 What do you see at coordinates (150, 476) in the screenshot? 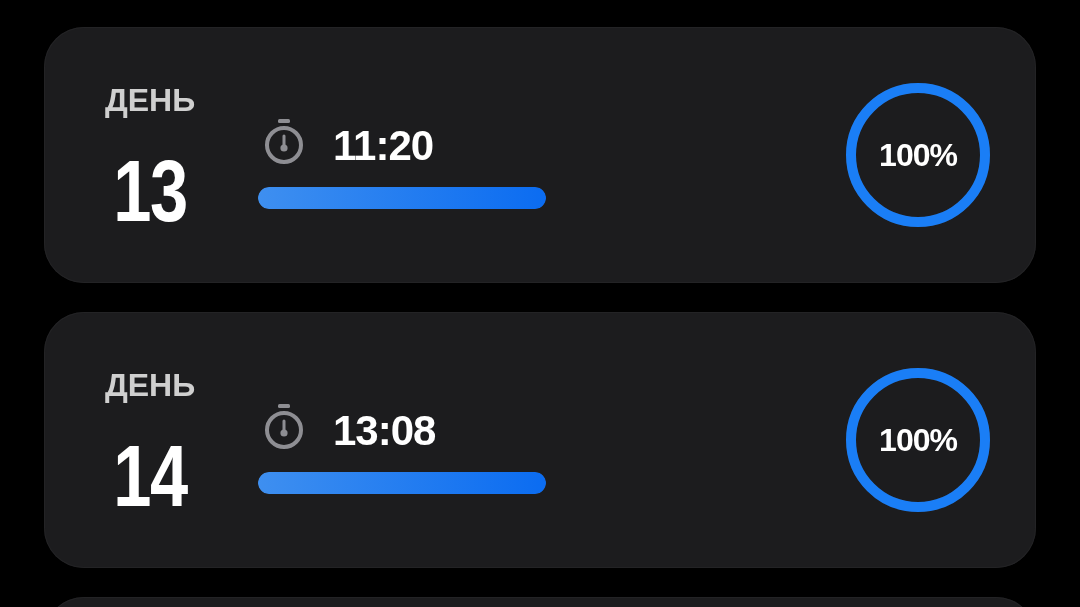
I see `day-number: 14` at bounding box center [150, 476].